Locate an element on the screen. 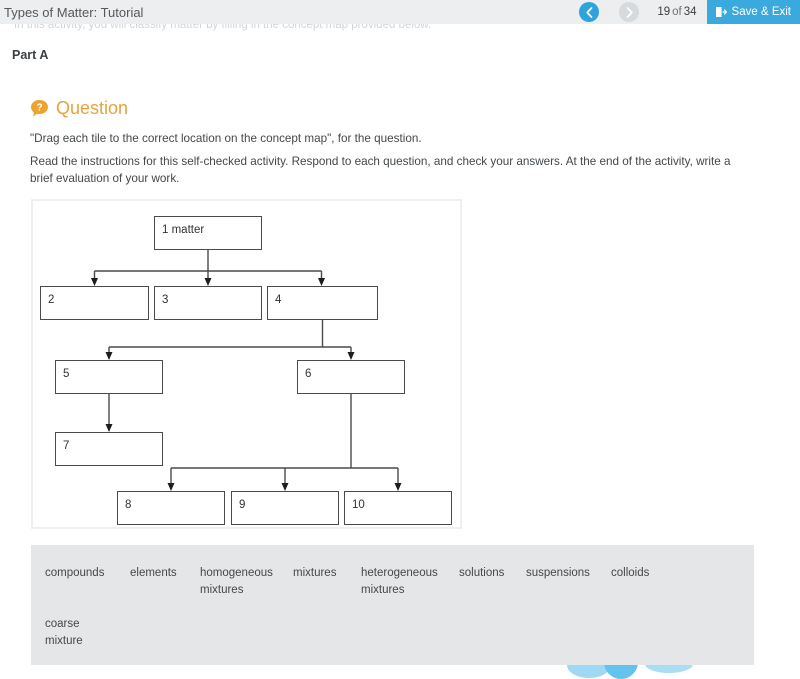 This screenshot has width=800, height=679. question-title: Question is located at coordinates (92, 108).